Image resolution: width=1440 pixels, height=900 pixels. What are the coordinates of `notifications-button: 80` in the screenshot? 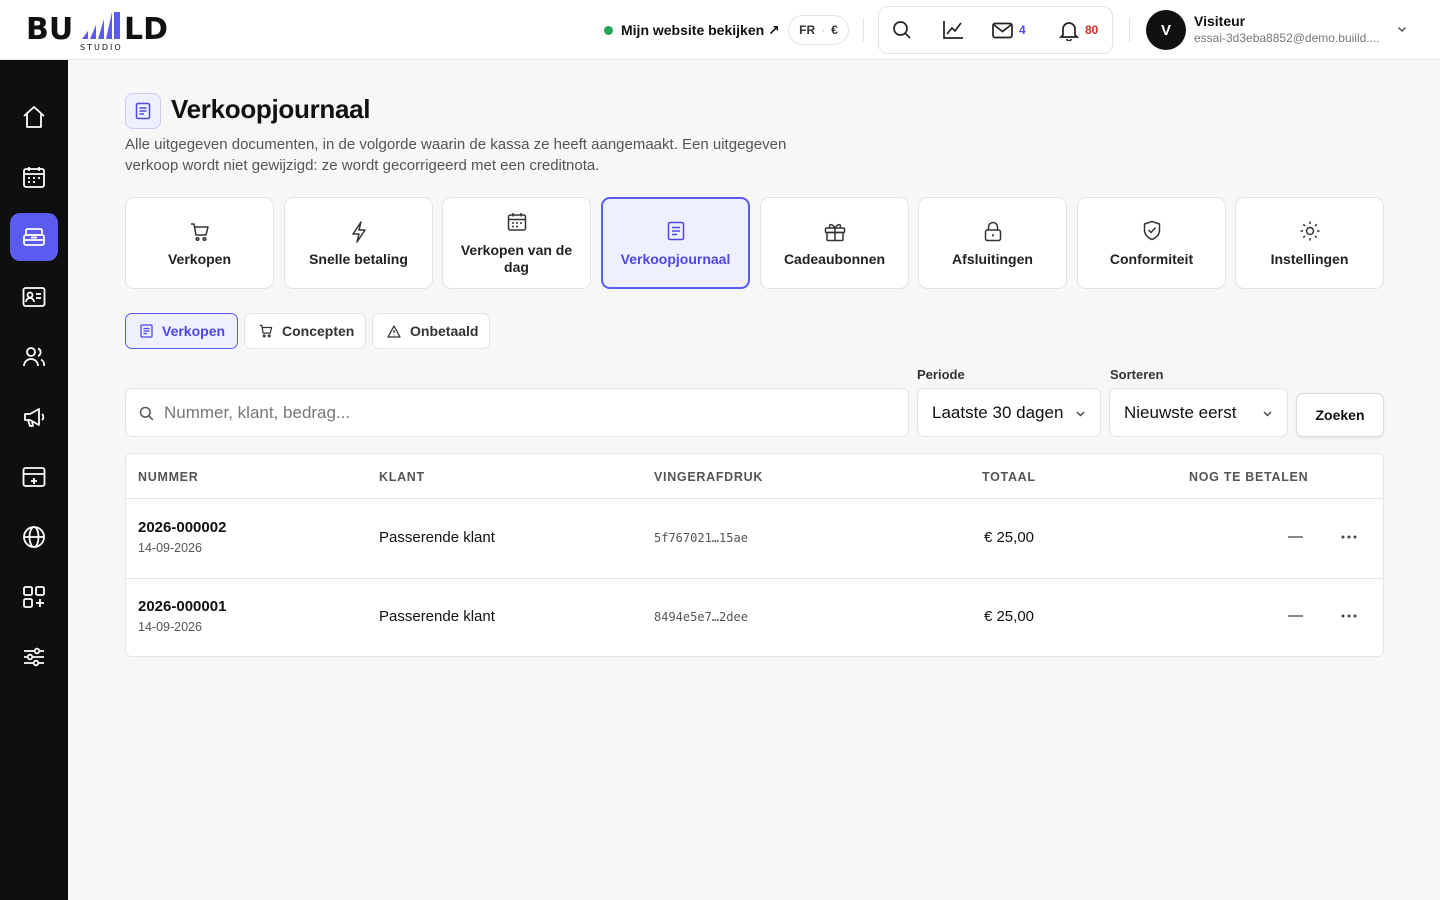 It's located at (1078, 30).